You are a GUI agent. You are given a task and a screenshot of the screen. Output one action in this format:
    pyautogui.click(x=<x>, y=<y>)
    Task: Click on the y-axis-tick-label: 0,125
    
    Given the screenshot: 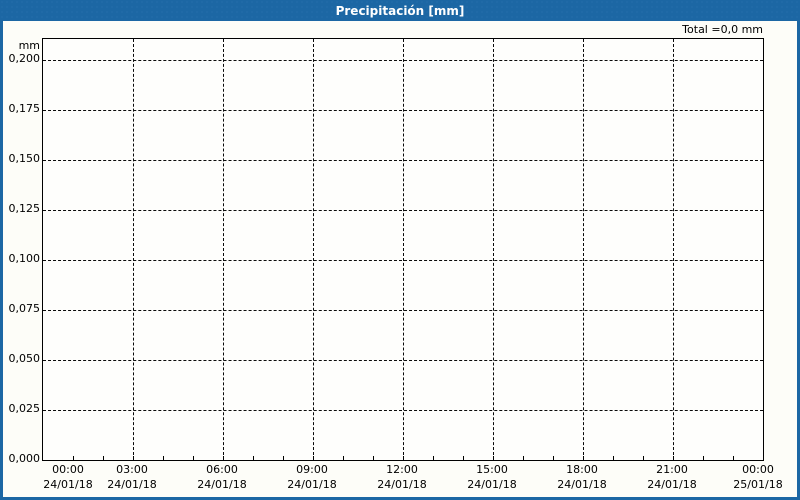 What is the action you would take?
    pyautogui.click(x=24, y=208)
    